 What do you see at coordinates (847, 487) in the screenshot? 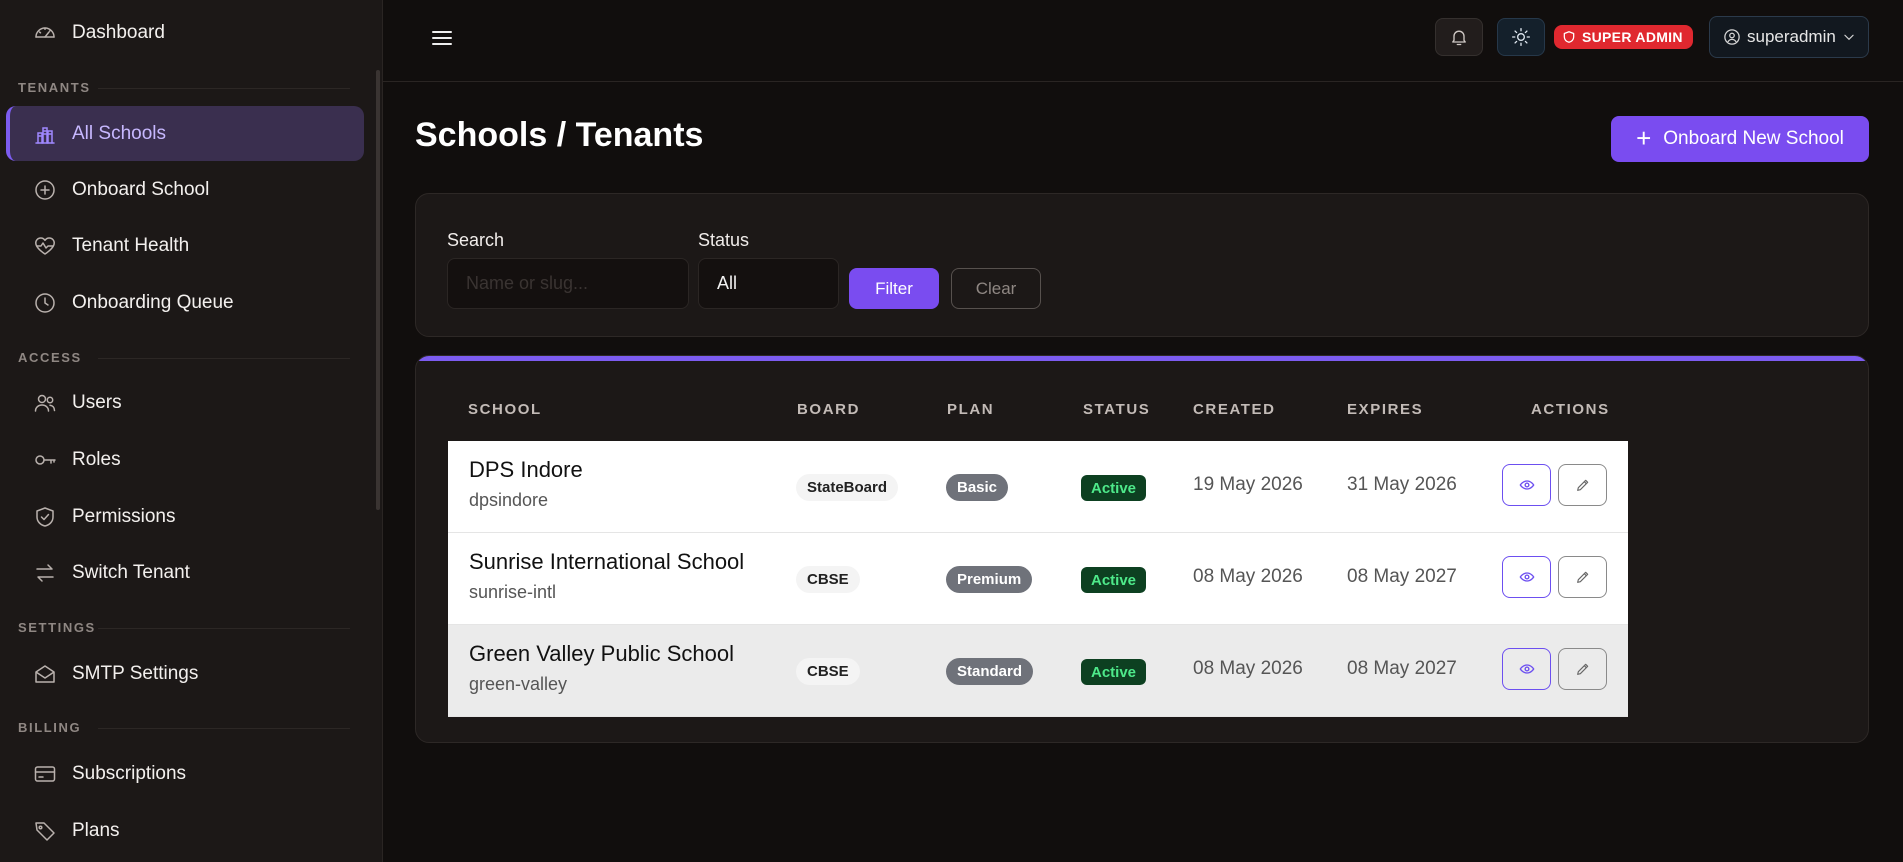
I see `board-badge: StateBoard` at bounding box center [847, 487].